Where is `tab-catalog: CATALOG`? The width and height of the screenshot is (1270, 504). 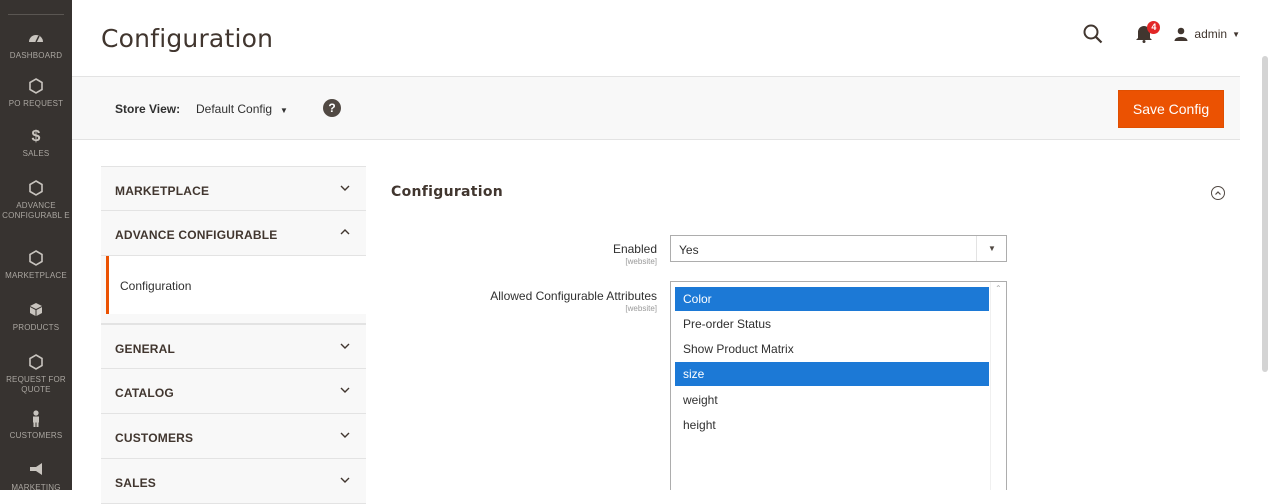 tab-catalog: CATALOG is located at coordinates (233, 391).